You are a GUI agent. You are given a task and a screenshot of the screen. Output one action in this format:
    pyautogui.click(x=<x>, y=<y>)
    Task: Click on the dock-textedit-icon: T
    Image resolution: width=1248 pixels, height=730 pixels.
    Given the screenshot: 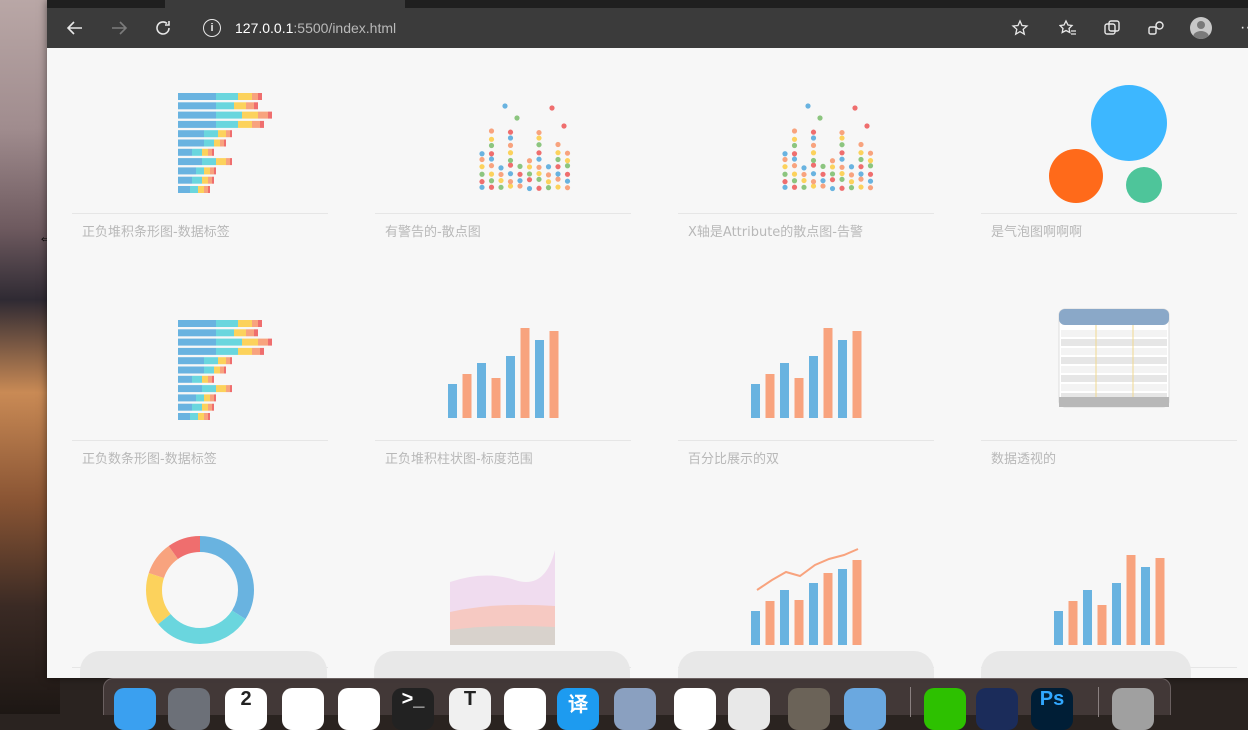 What is the action you would take?
    pyautogui.click(x=470, y=709)
    